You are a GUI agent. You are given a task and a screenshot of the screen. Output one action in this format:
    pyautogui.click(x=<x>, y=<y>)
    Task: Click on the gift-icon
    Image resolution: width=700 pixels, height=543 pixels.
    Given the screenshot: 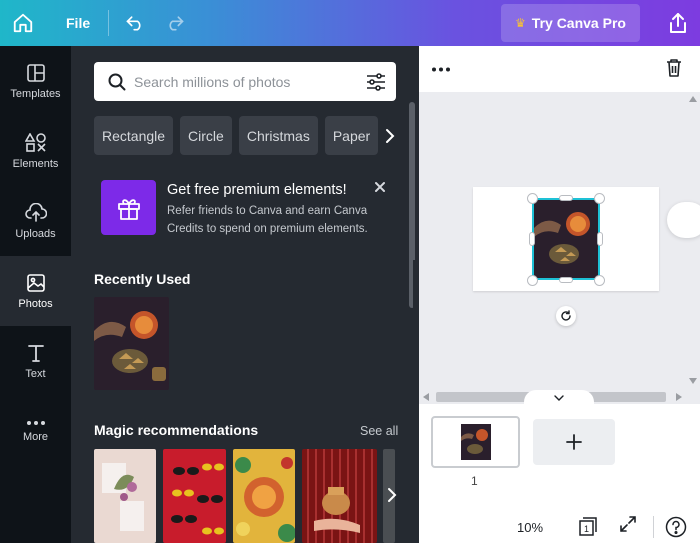 What is the action you would take?
    pyautogui.click(x=128, y=207)
    